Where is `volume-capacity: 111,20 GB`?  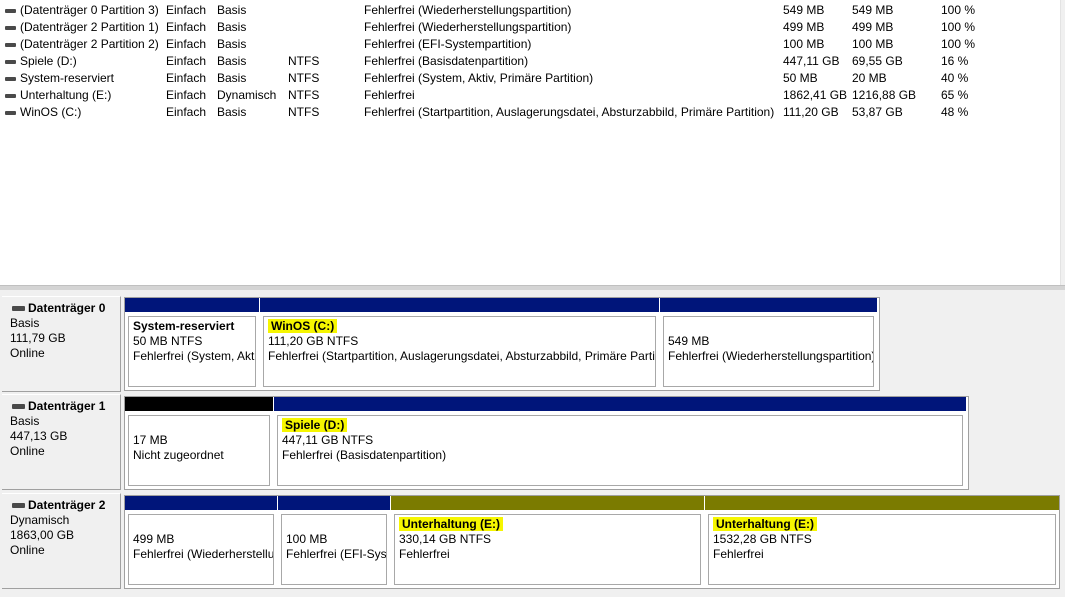 volume-capacity: 111,20 GB is located at coordinates (811, 112).